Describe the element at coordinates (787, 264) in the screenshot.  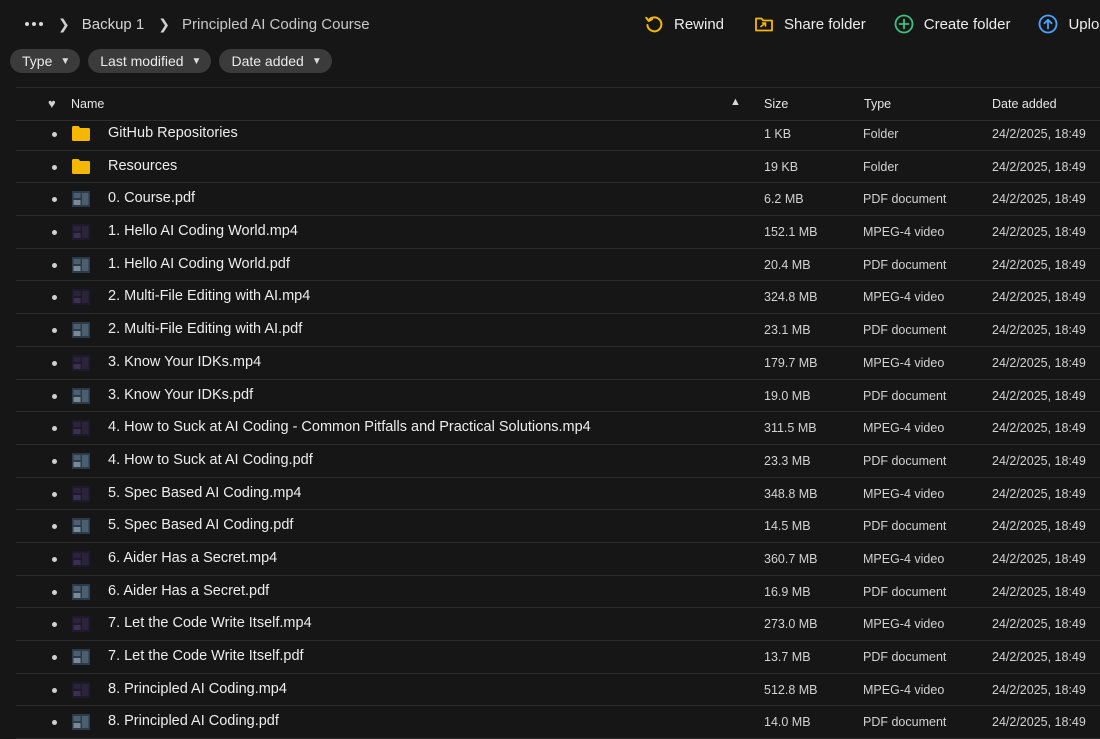
I see `file-size: 20.4 MB` at that location.